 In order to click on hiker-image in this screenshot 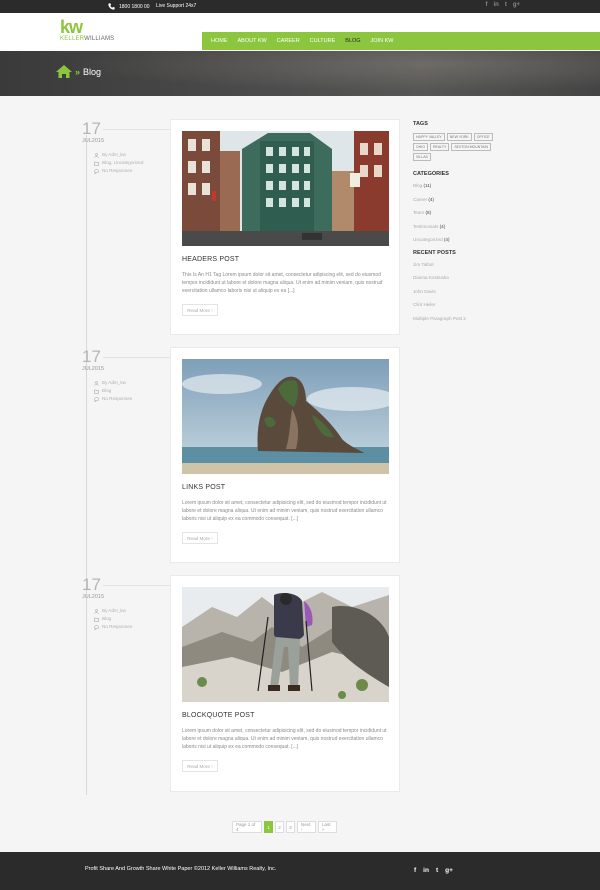, I will do `click(285, 644)`.